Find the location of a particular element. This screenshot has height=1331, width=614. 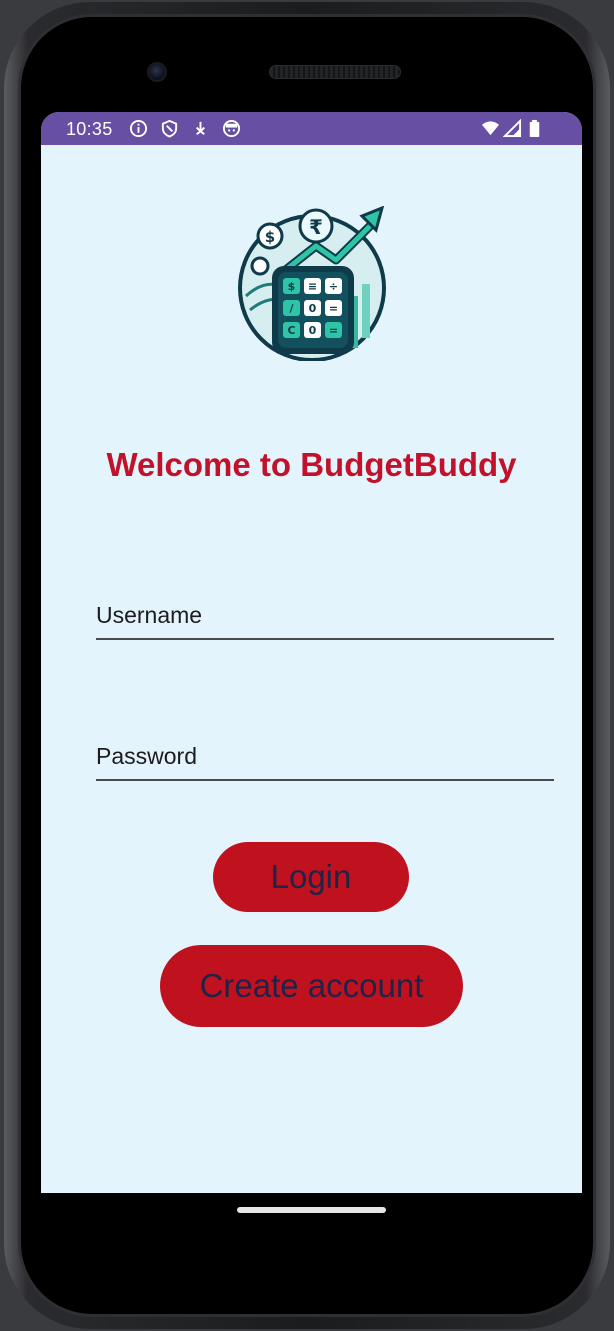

status-system-icons is located at coordinates (512, 128).